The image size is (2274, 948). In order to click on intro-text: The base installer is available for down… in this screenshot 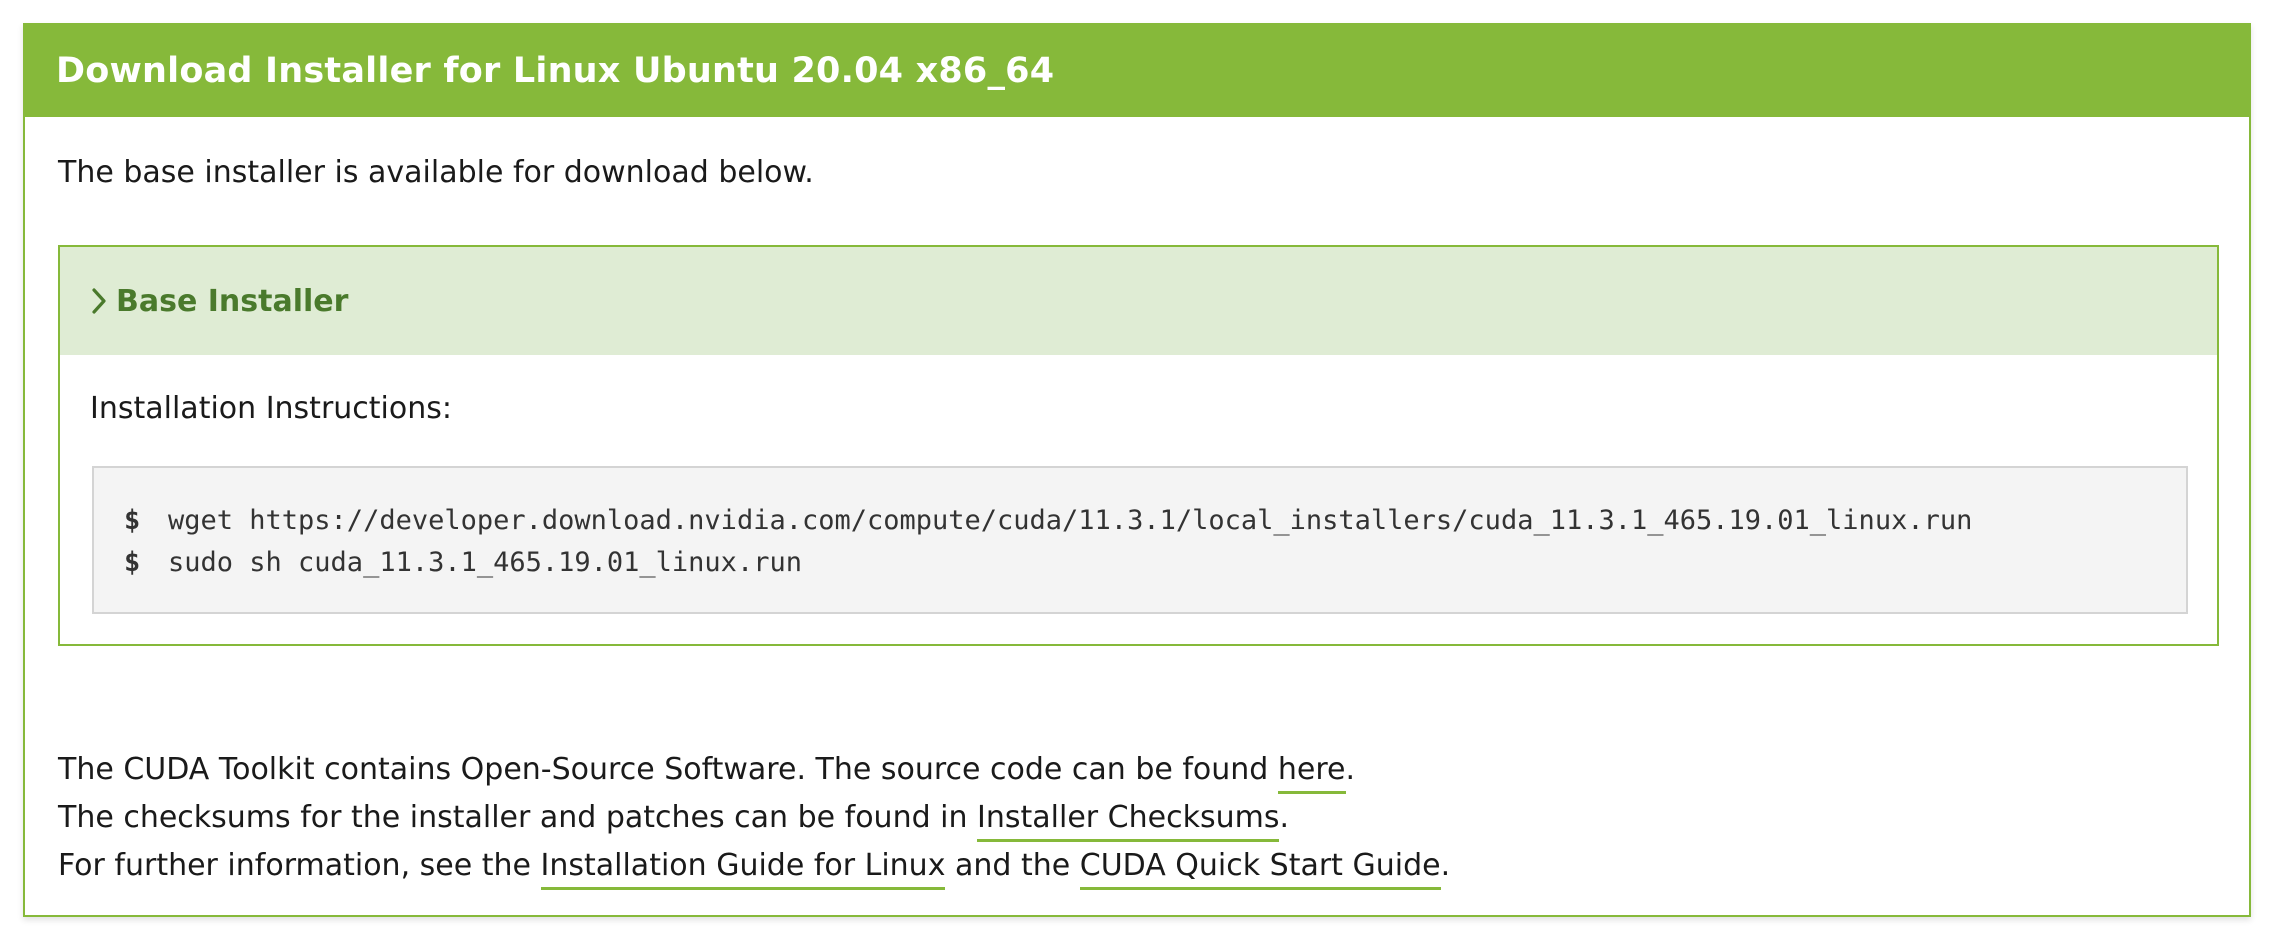, I will do `click(436, 172)`.